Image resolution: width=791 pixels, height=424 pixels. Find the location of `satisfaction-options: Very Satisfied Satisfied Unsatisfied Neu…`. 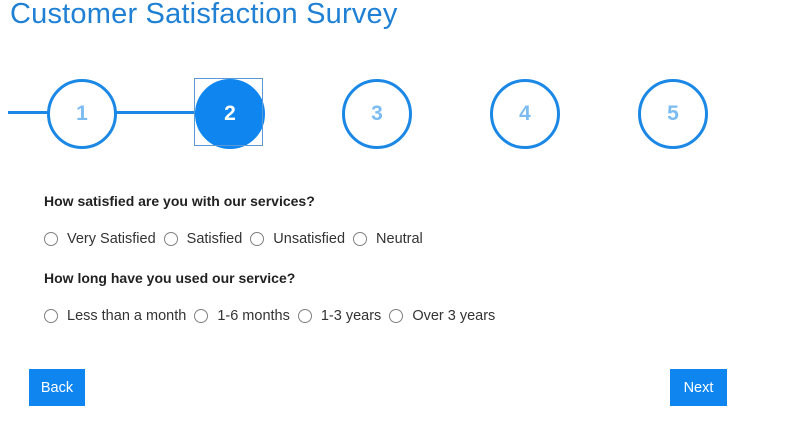

satisfaction-options: Very Satisfied Satisfied Unsatisfied Neu… is located at coordinates (237, 239).